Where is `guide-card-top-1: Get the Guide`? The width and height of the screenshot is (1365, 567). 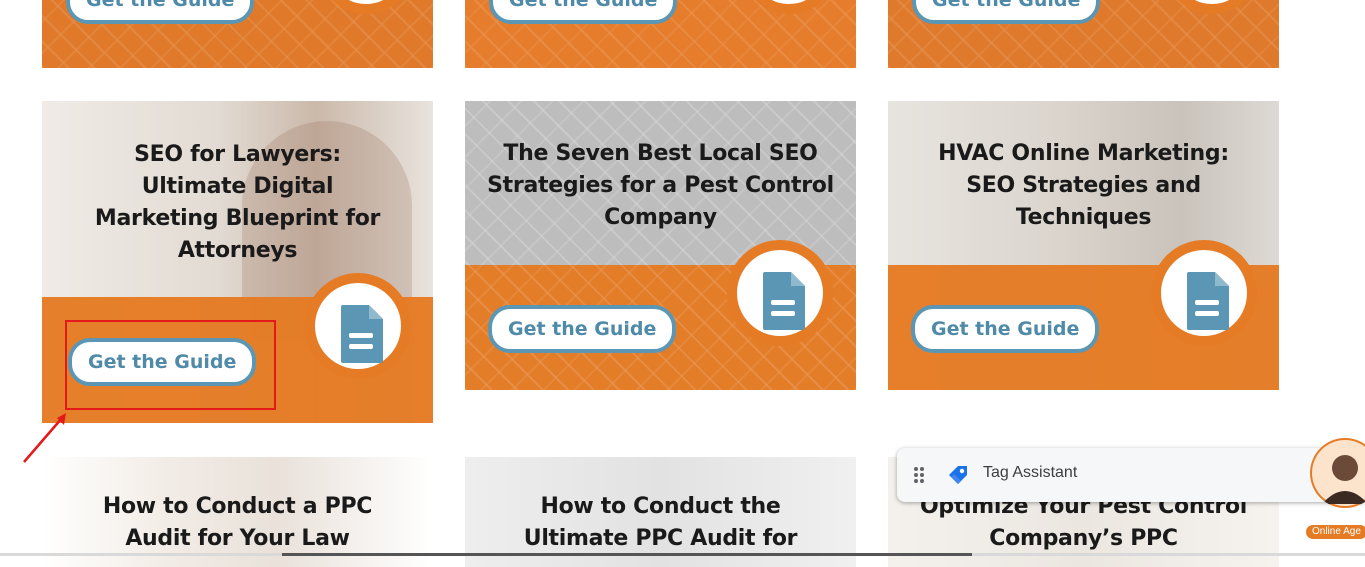 guide-card-top-1: Get the Guide is located at coordinates (237, 34).